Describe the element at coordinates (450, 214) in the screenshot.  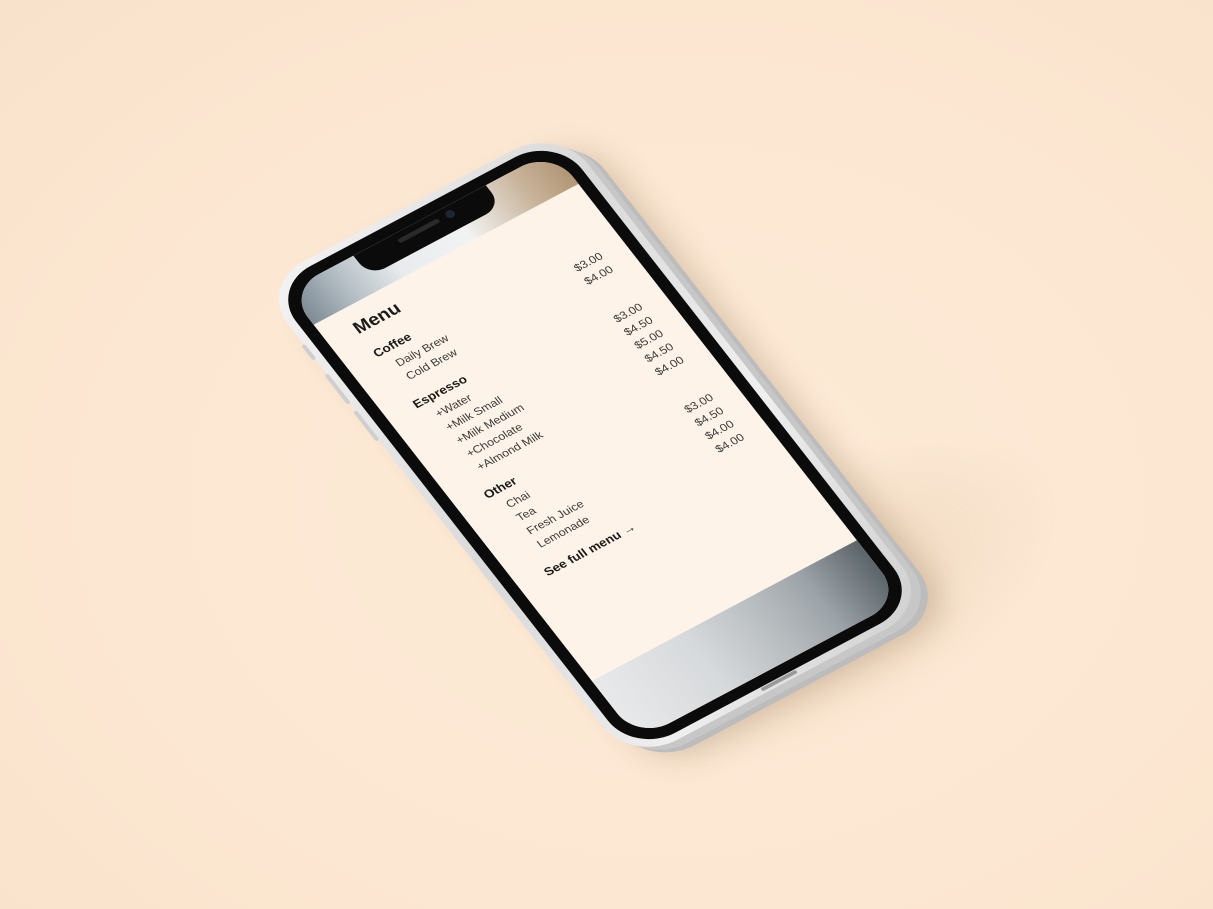
I see `front-camera-icon` at that location.